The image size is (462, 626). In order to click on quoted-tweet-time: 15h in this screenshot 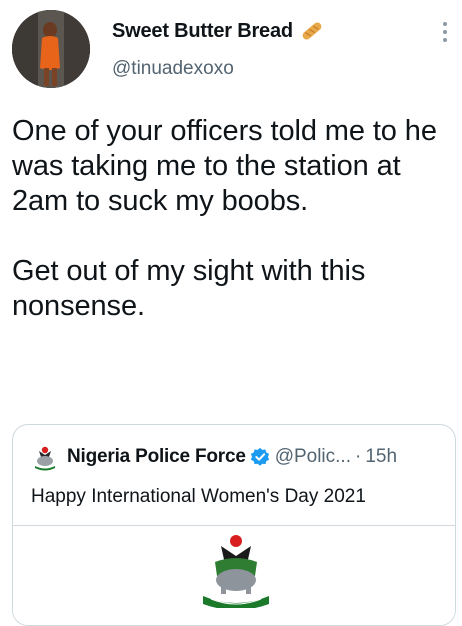, I will do `click(381, 457)`.